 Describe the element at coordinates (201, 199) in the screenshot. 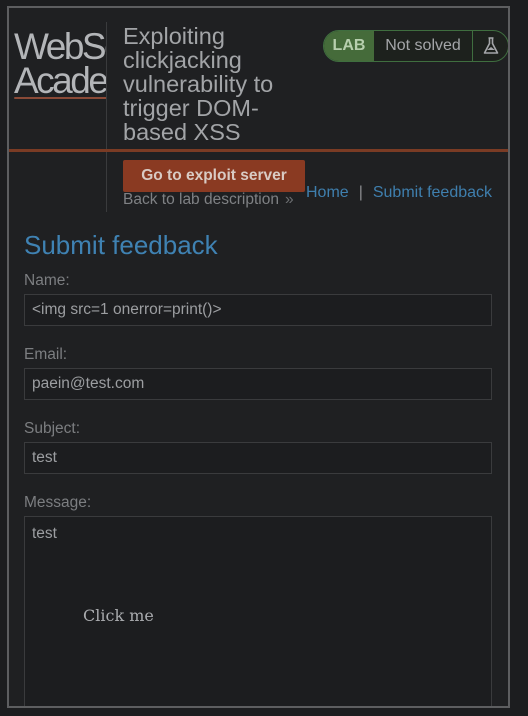

I see `back-link-label: Back to lab description` at that location.